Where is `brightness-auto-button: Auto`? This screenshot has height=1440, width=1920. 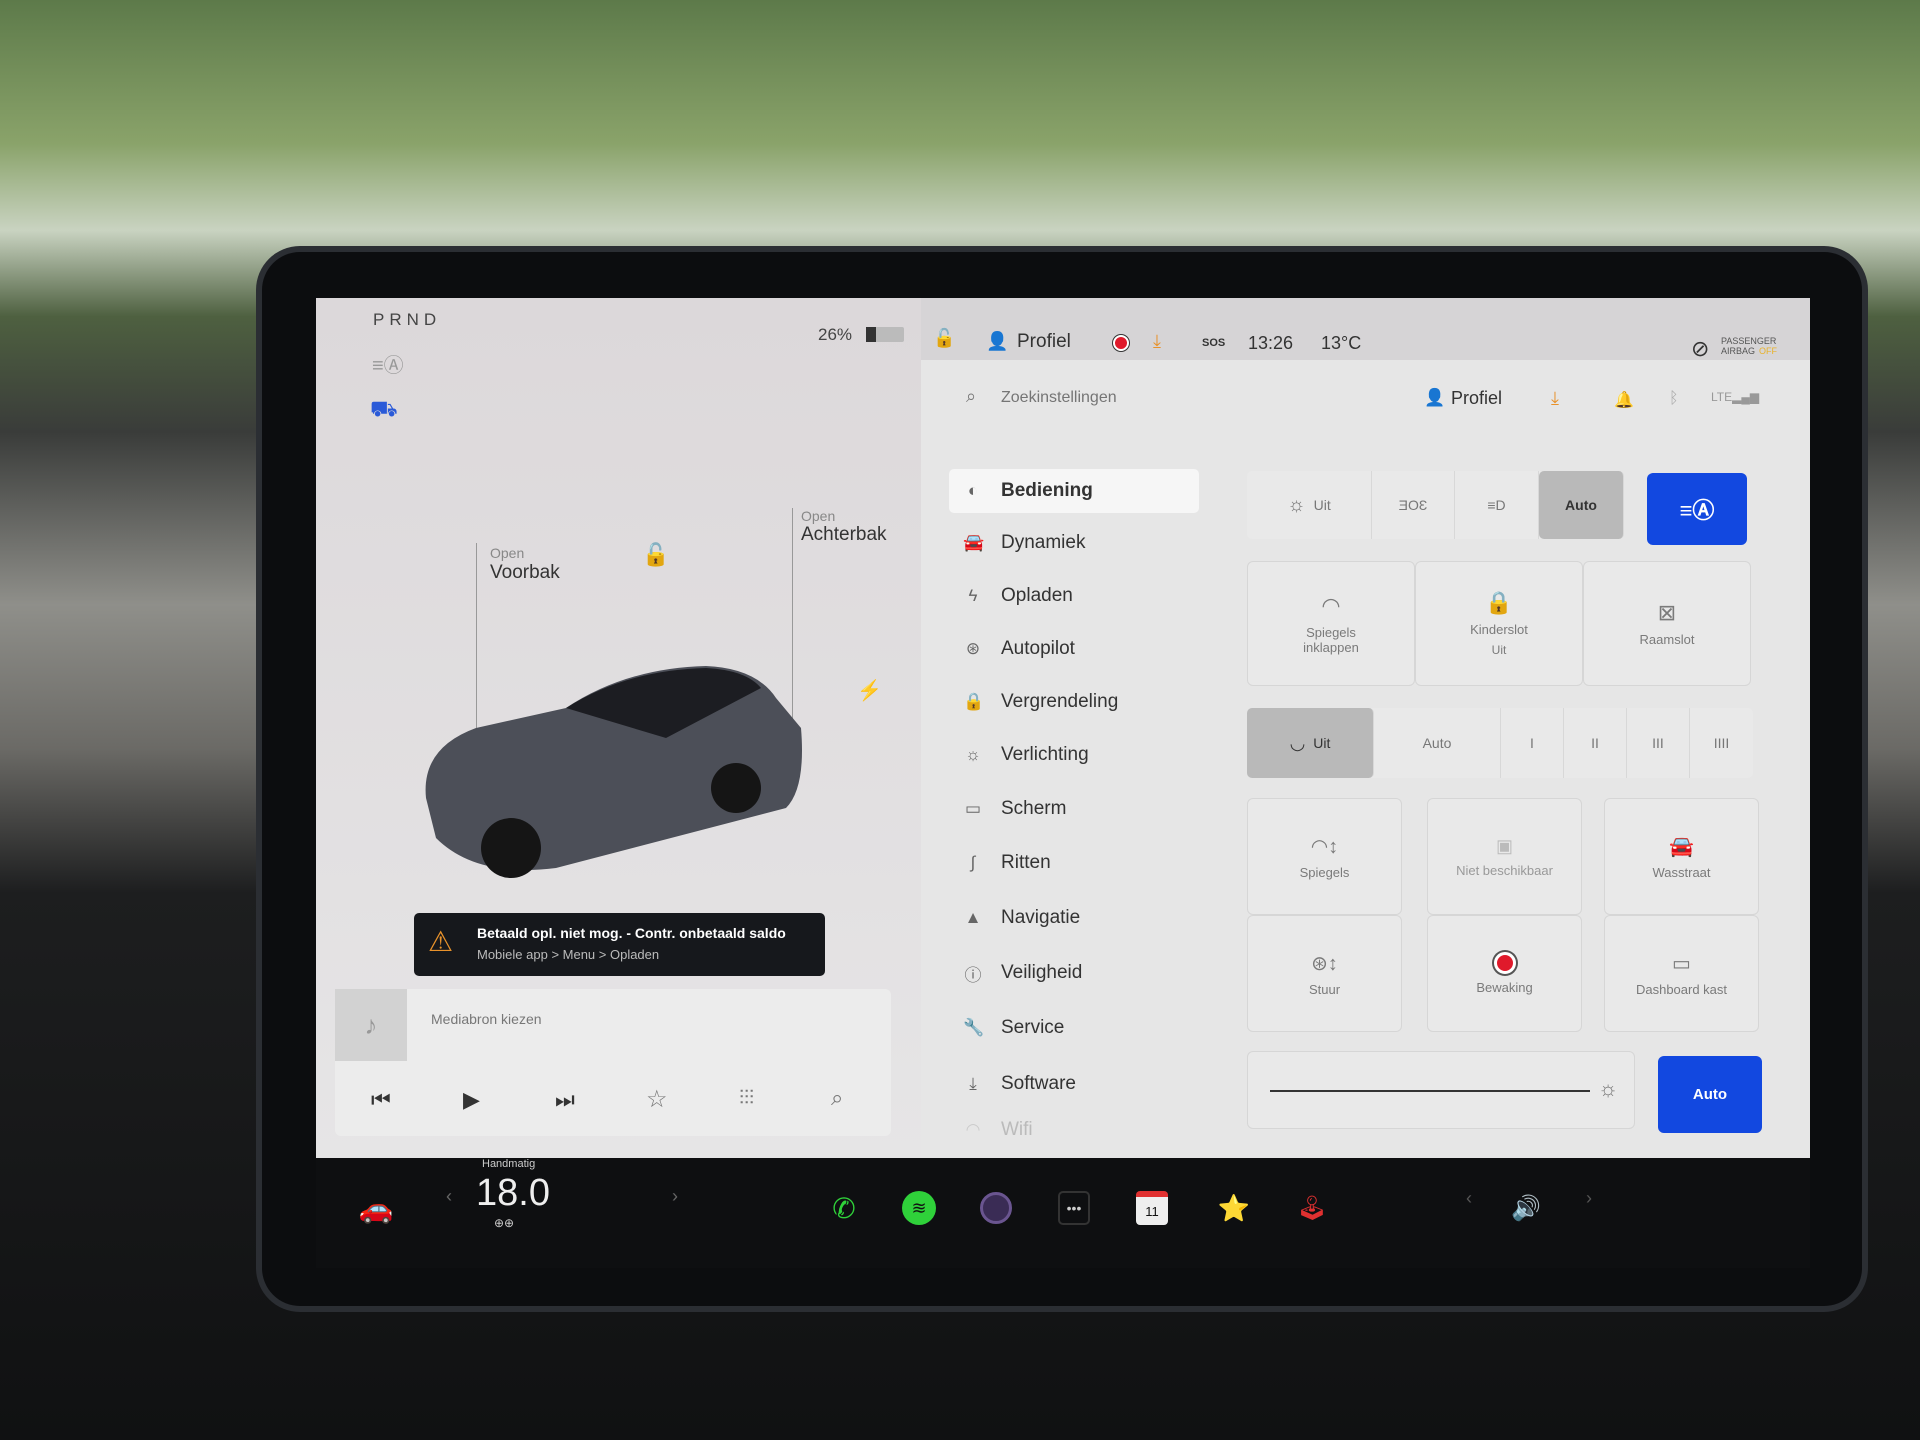 brightness-auto-button: Auto is located at coordinates (1710, 1094).